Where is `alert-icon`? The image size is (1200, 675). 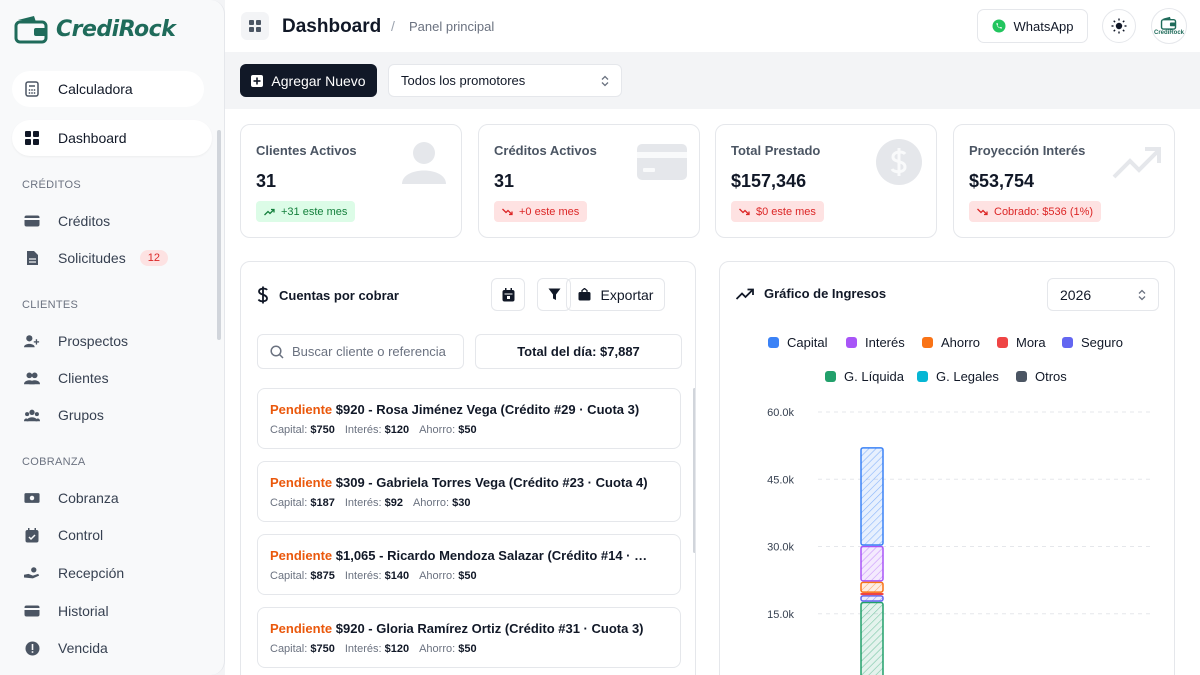
alert-icon is located at coordinates (32, 648).